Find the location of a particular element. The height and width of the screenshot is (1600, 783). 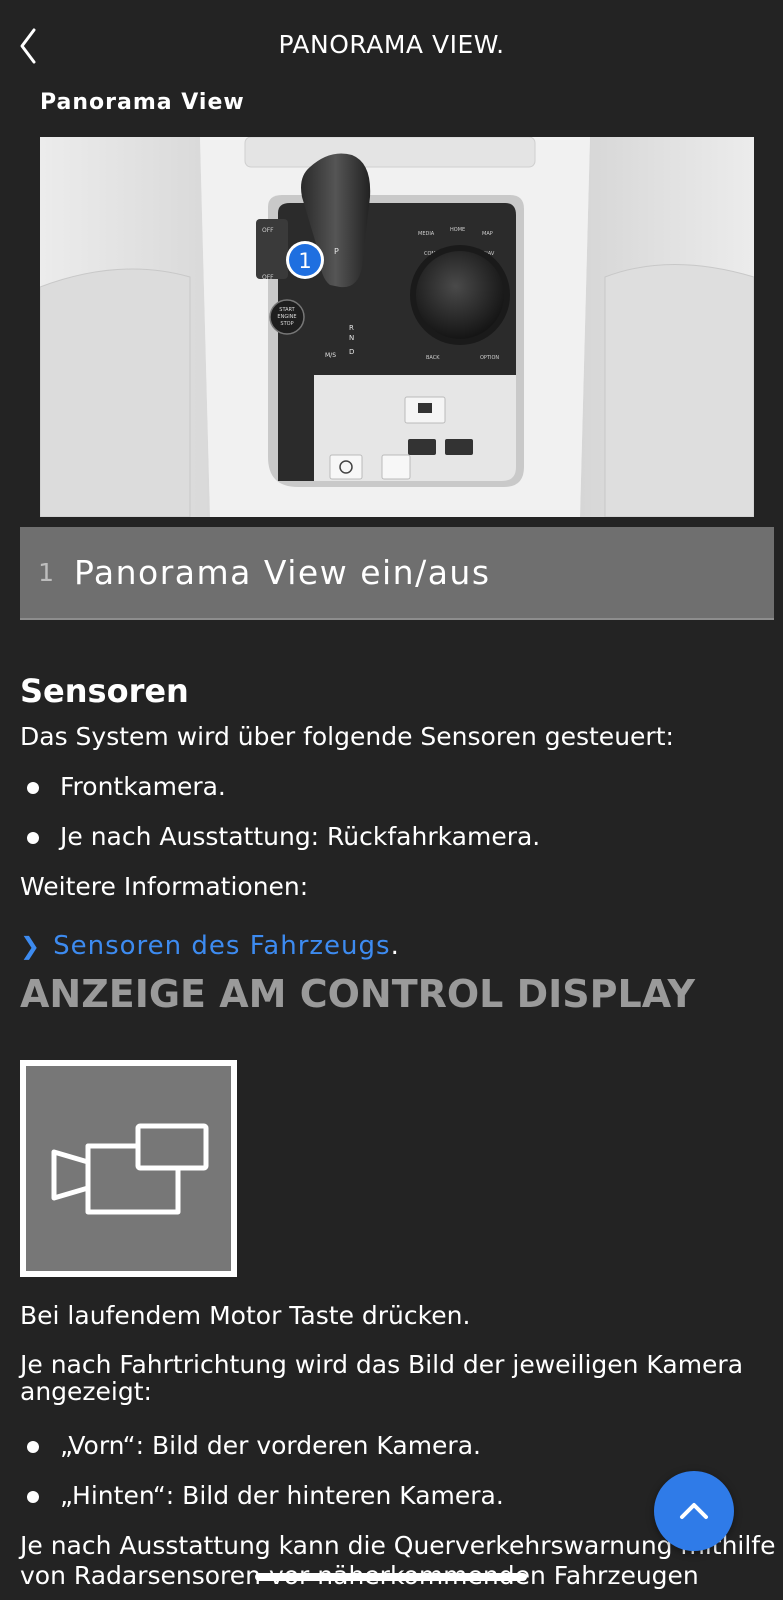

page-title: PANORAMA VIEW. is located at coordinates (391, 44).